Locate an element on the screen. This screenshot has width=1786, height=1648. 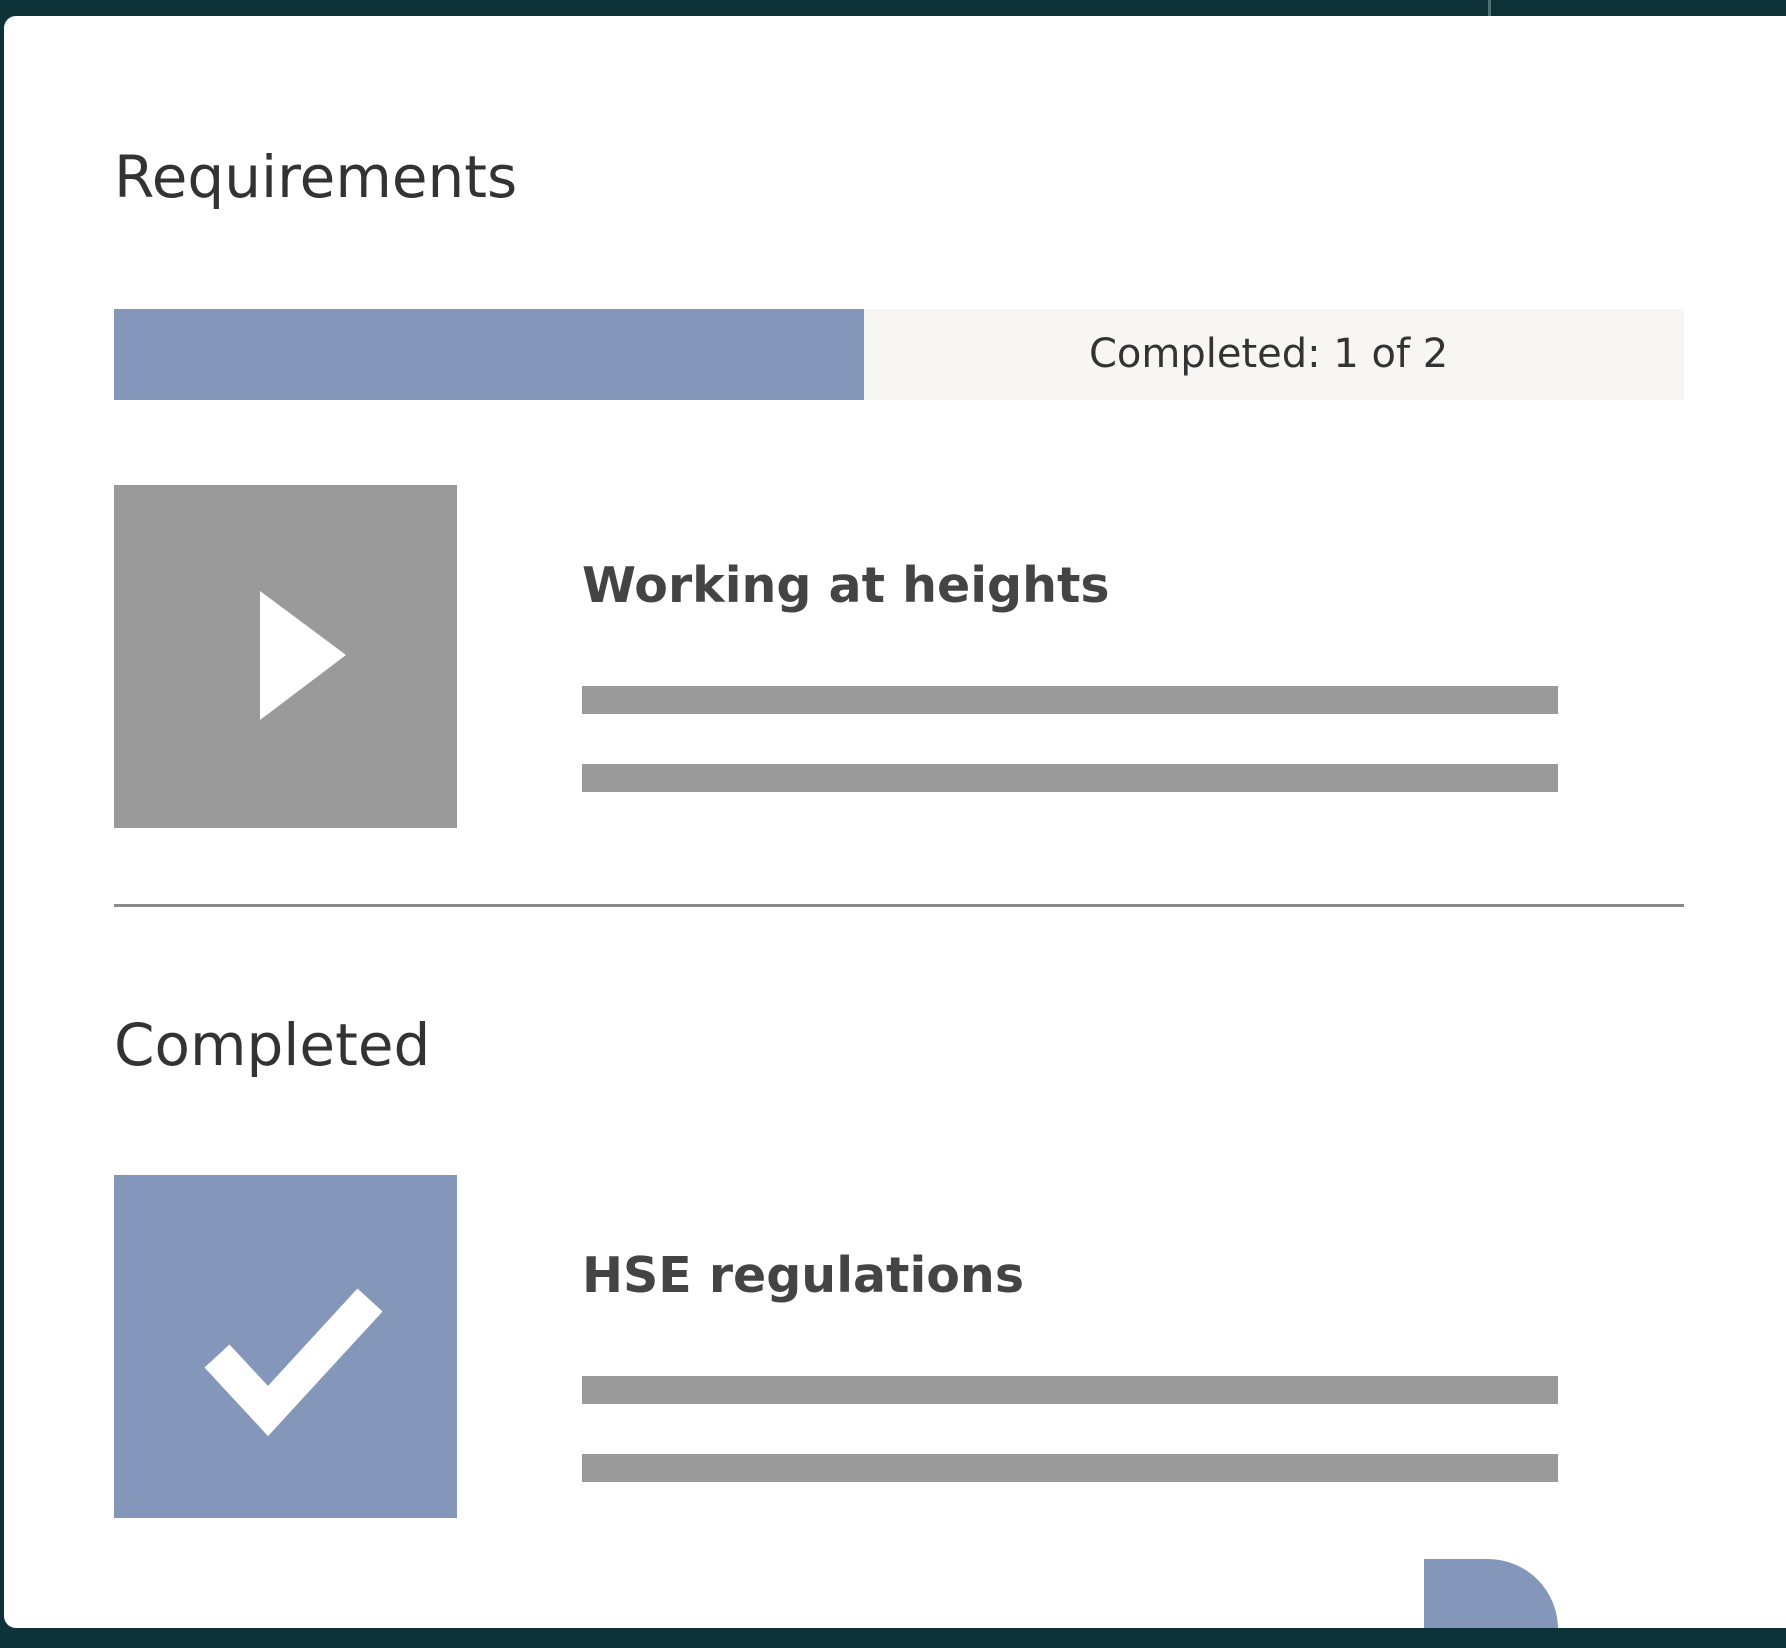
completed-thumbnail is located at coordinates (285, 1346).